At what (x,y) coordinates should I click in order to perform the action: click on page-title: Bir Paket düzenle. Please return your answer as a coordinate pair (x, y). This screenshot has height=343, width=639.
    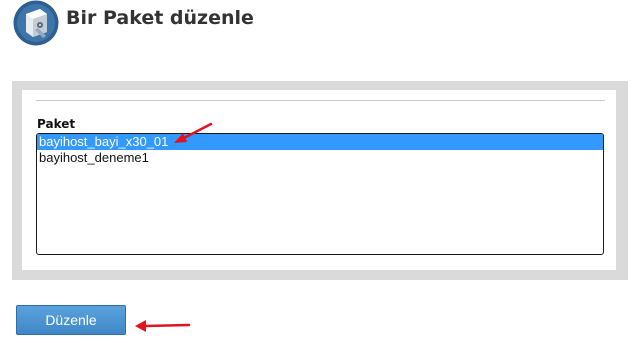
    Looking at the image, I should click on (160, 18).